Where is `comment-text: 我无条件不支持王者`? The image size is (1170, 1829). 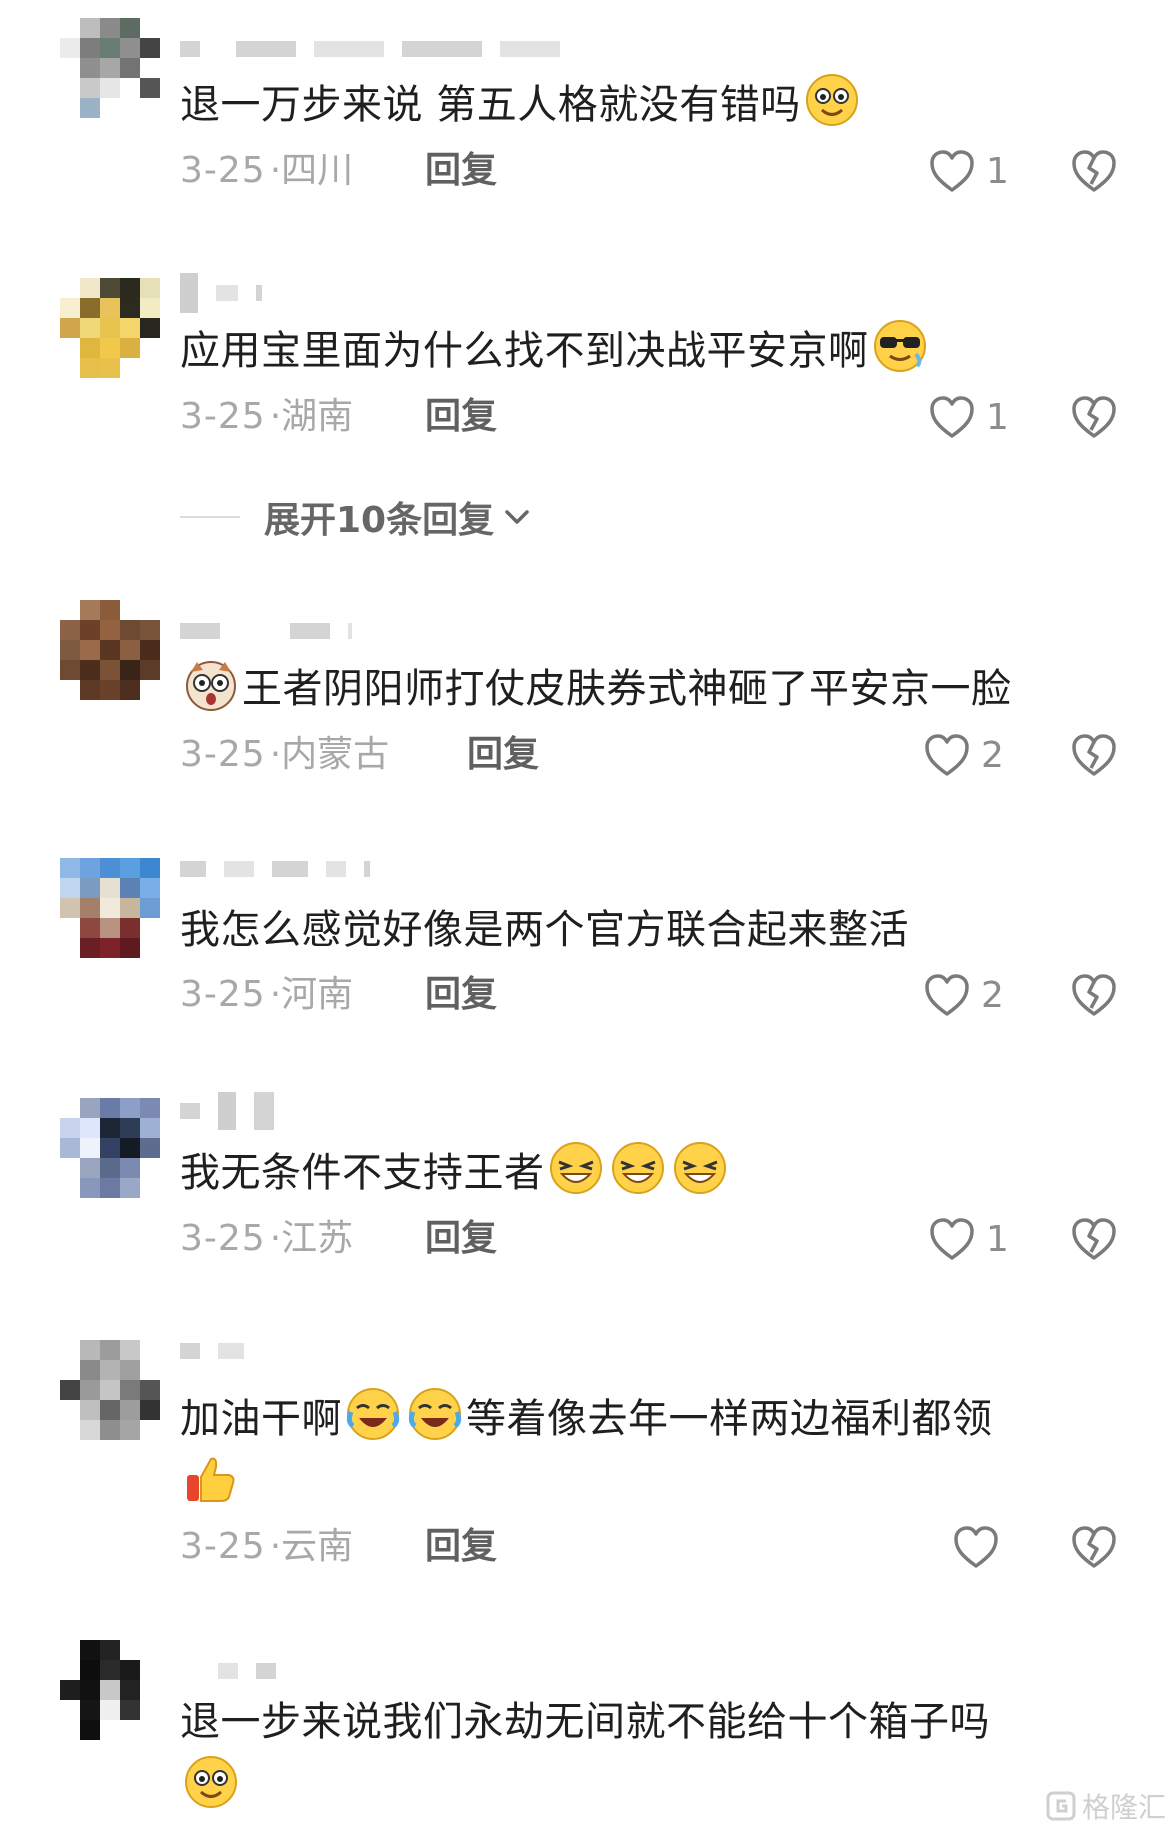
comment-text: 我无条件不支持王者 is located at coordinates (645, 1172).